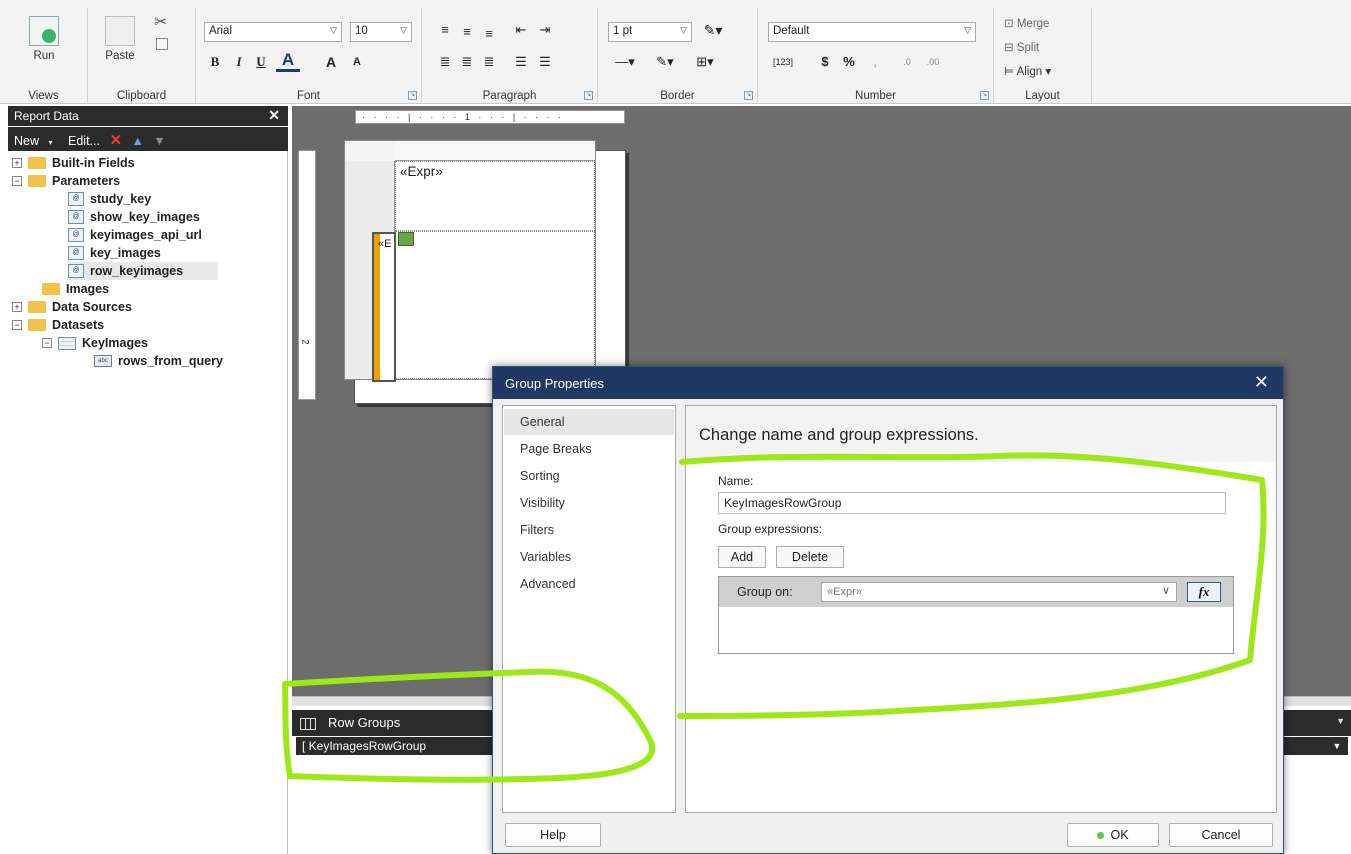 This screenshot has height=854, width=1351. Describe the element at coordinates (95, 343) in the screenshot. I see `tree-node-dataset: − KeyImages` at that location.